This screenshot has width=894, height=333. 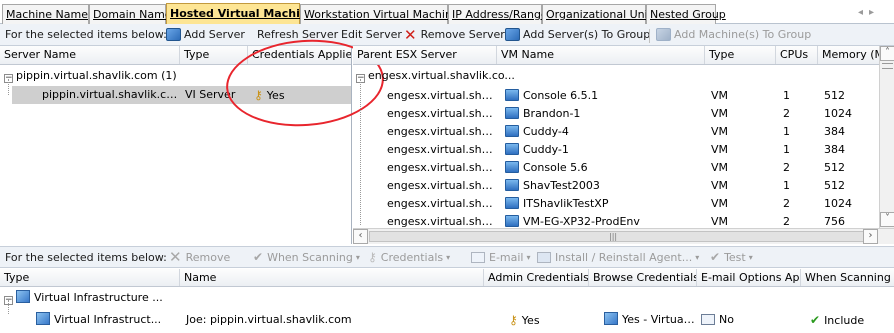 What do you see at coordinates (740, 55) in the screenshot?
I see `col-vm-type: Type` at bounding box center [740, 55].